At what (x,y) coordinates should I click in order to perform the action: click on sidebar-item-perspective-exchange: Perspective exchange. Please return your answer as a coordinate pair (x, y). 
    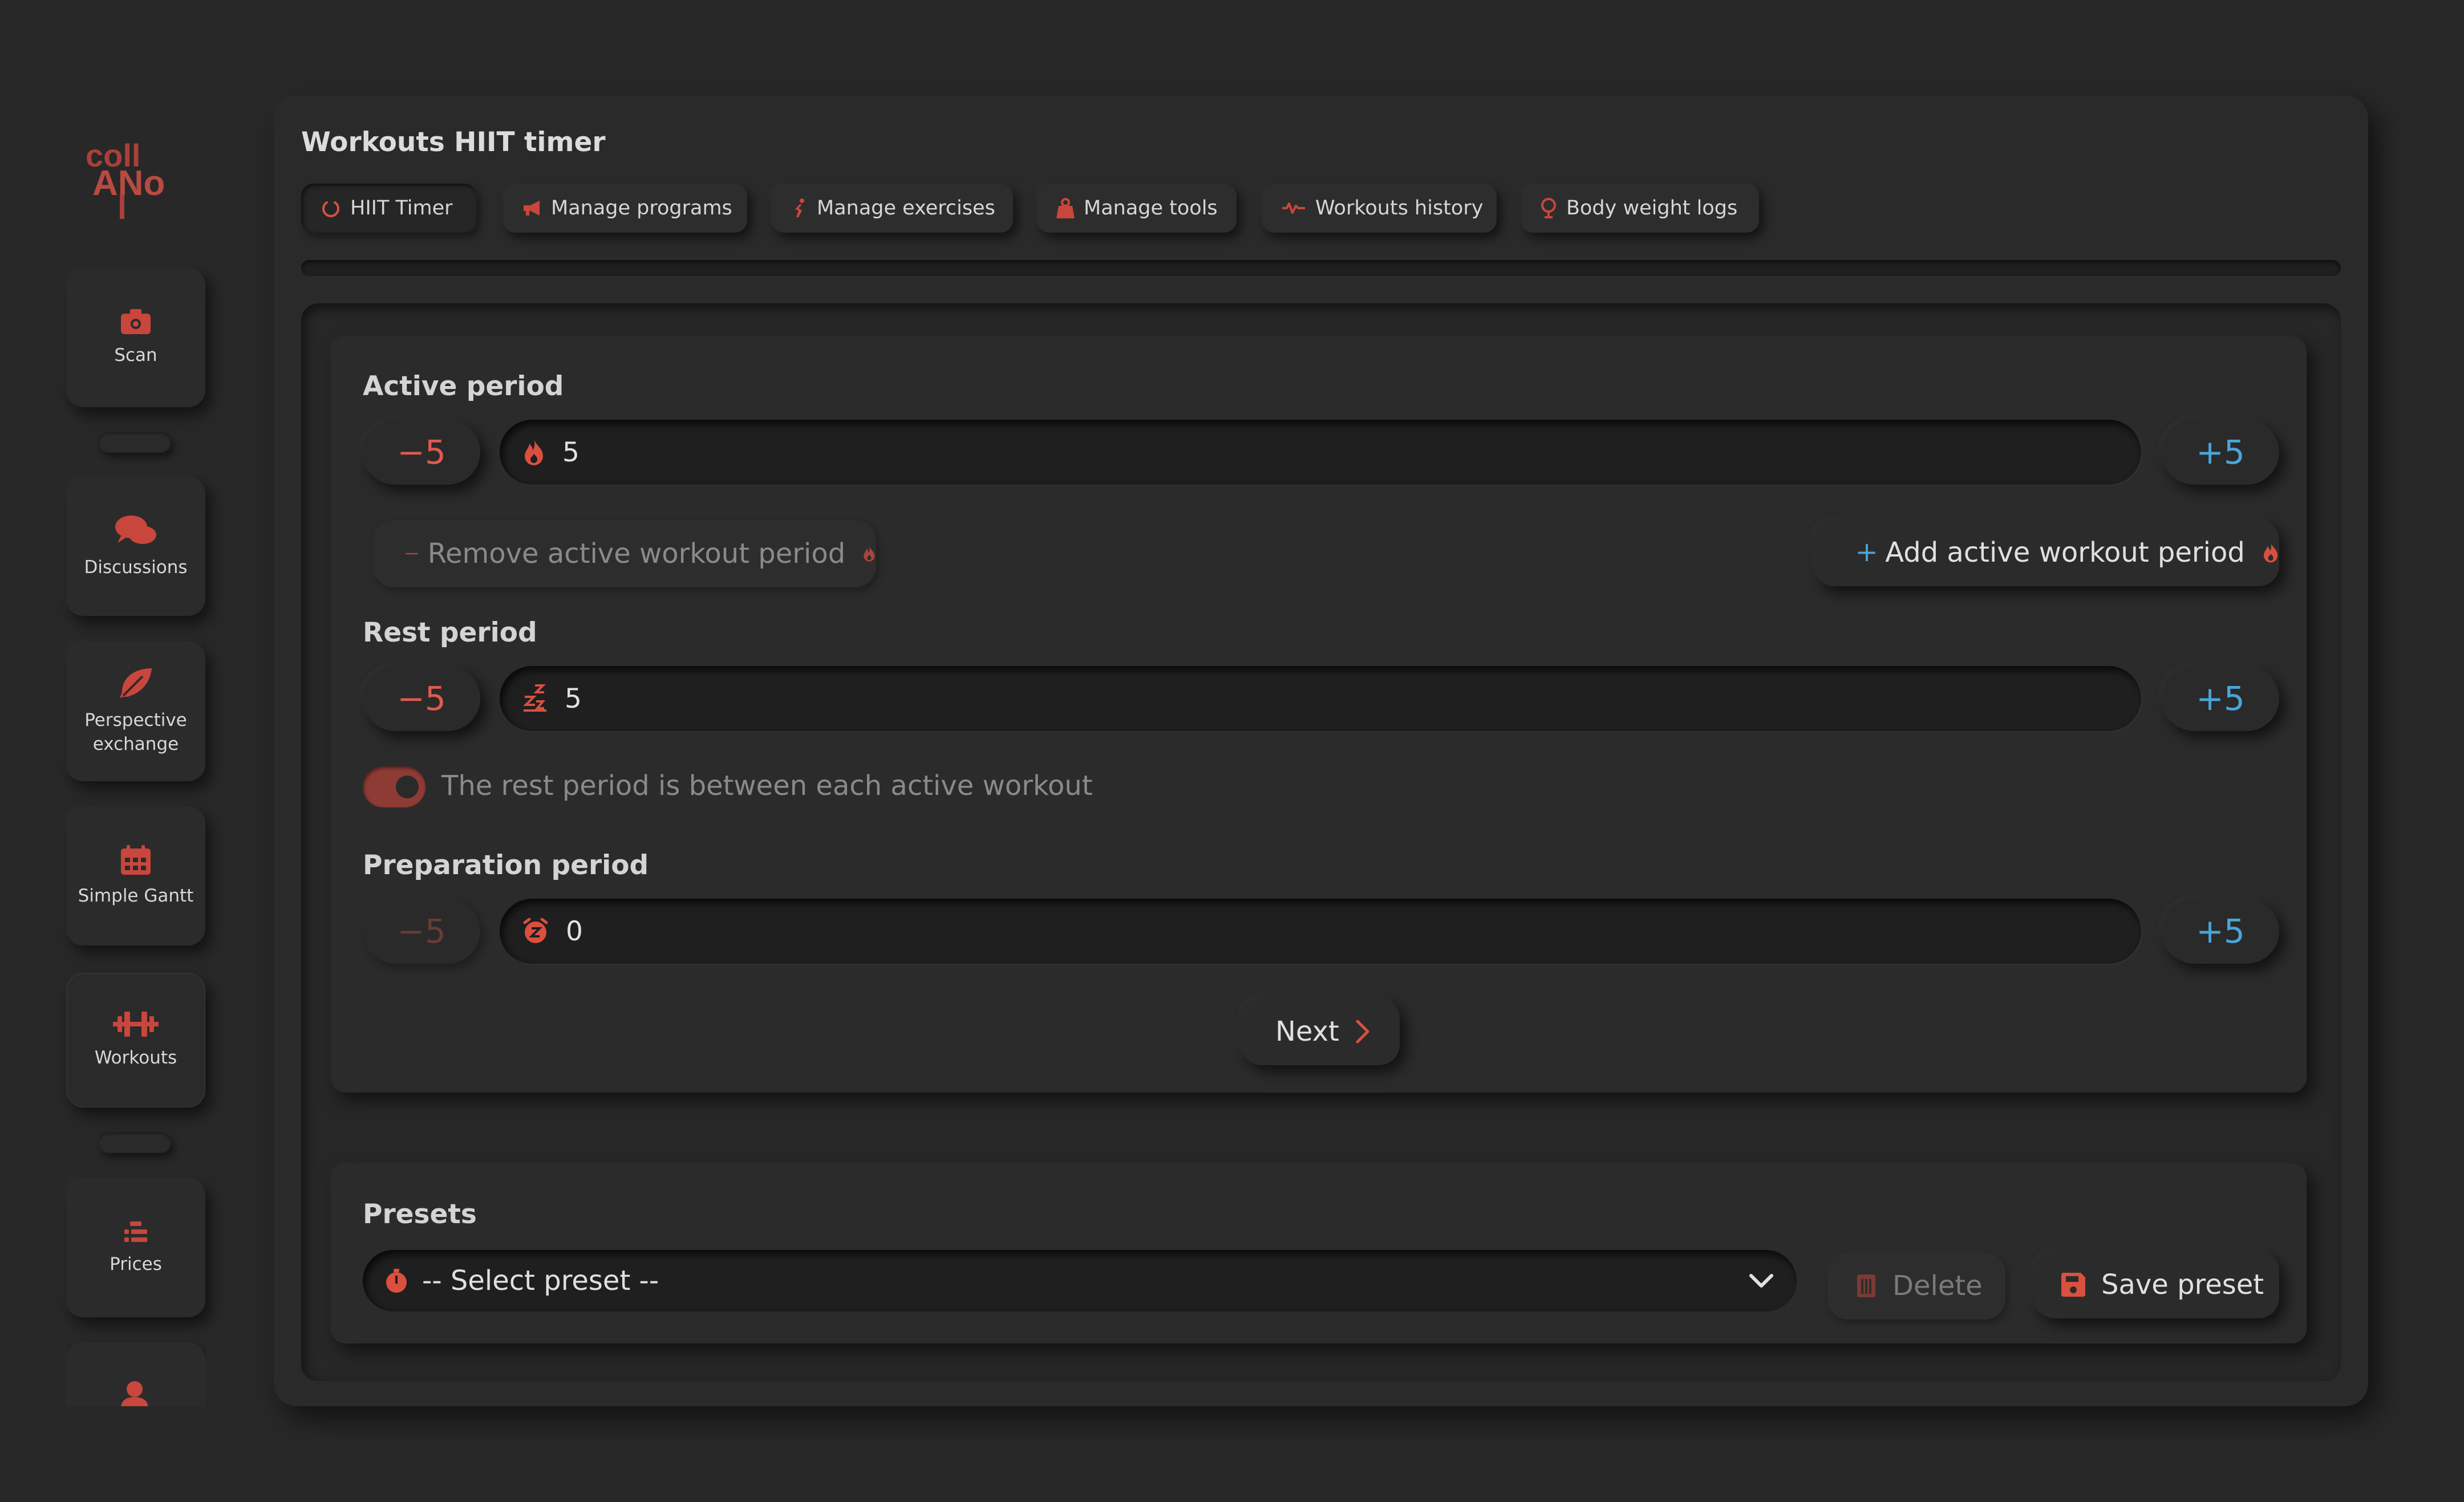
    Looking at the image, I should click on (136, 711).